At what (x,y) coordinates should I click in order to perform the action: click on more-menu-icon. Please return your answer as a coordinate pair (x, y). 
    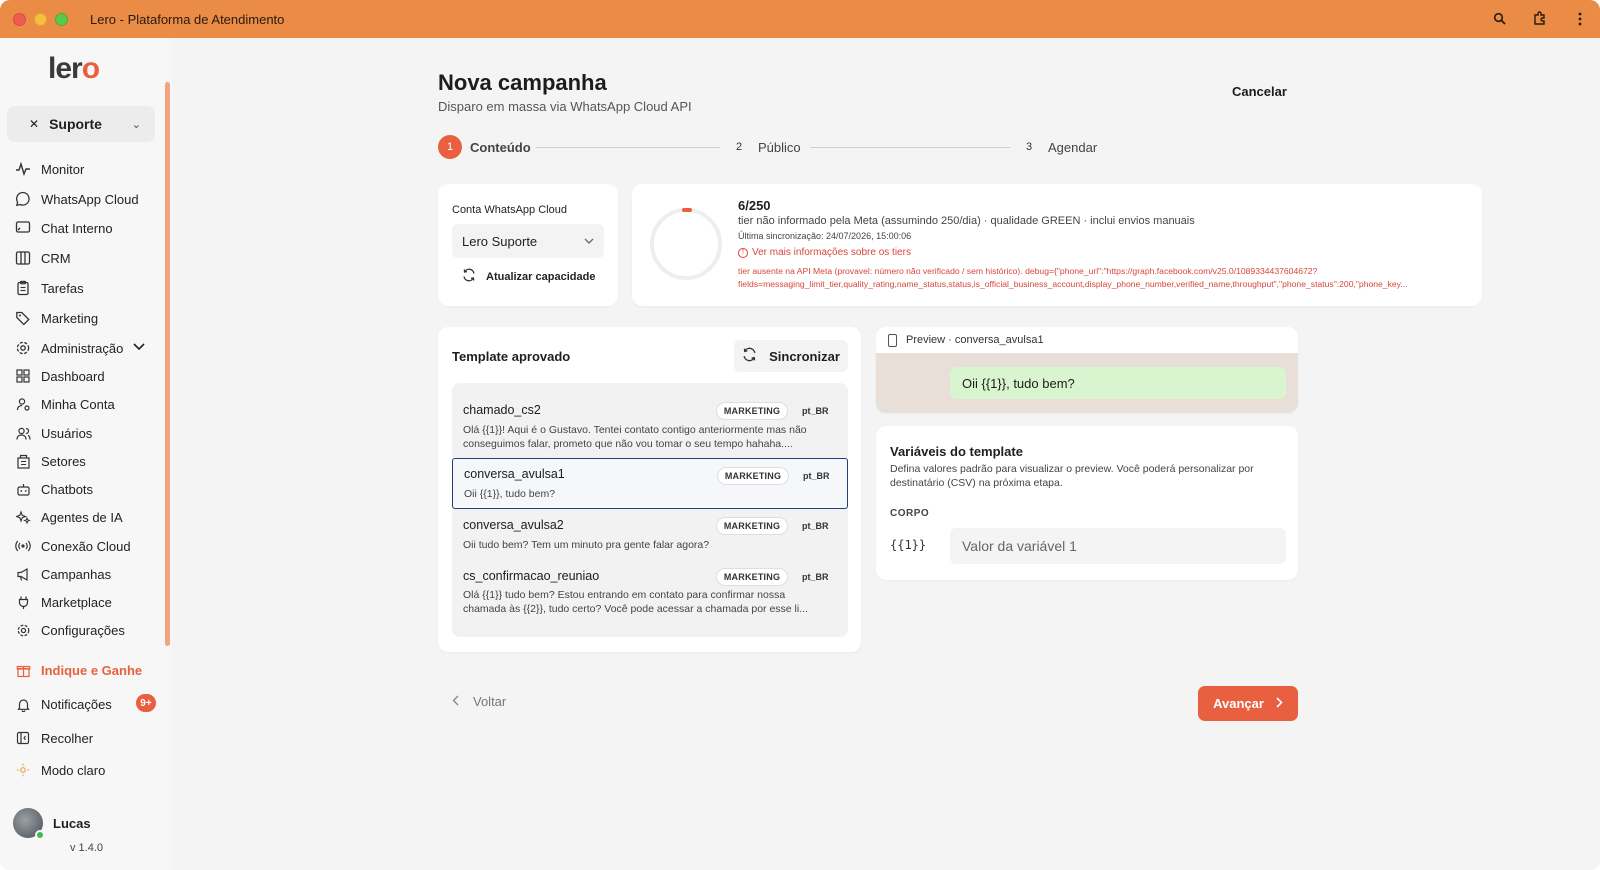
    Looking at the image, I should click on (1580, 19).